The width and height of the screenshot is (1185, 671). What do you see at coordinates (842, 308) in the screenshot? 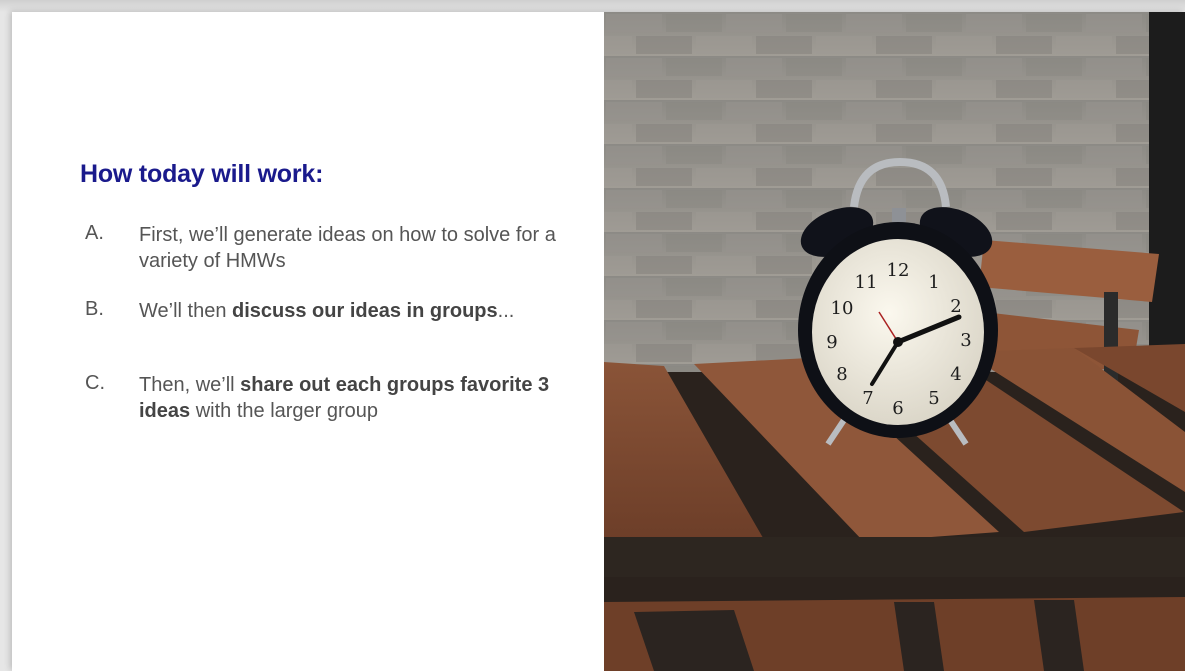
I see `clock-numeral: 10` at bounding box center [842, 308].